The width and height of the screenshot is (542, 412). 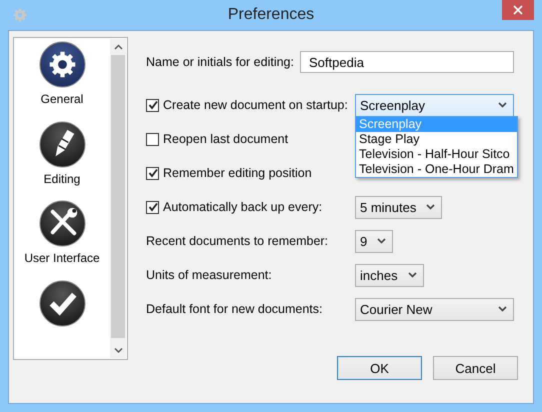 What do you see at coordinates (62, 80) in the screenshot?
I see `category-item: General` at bounding box center [62, 80].